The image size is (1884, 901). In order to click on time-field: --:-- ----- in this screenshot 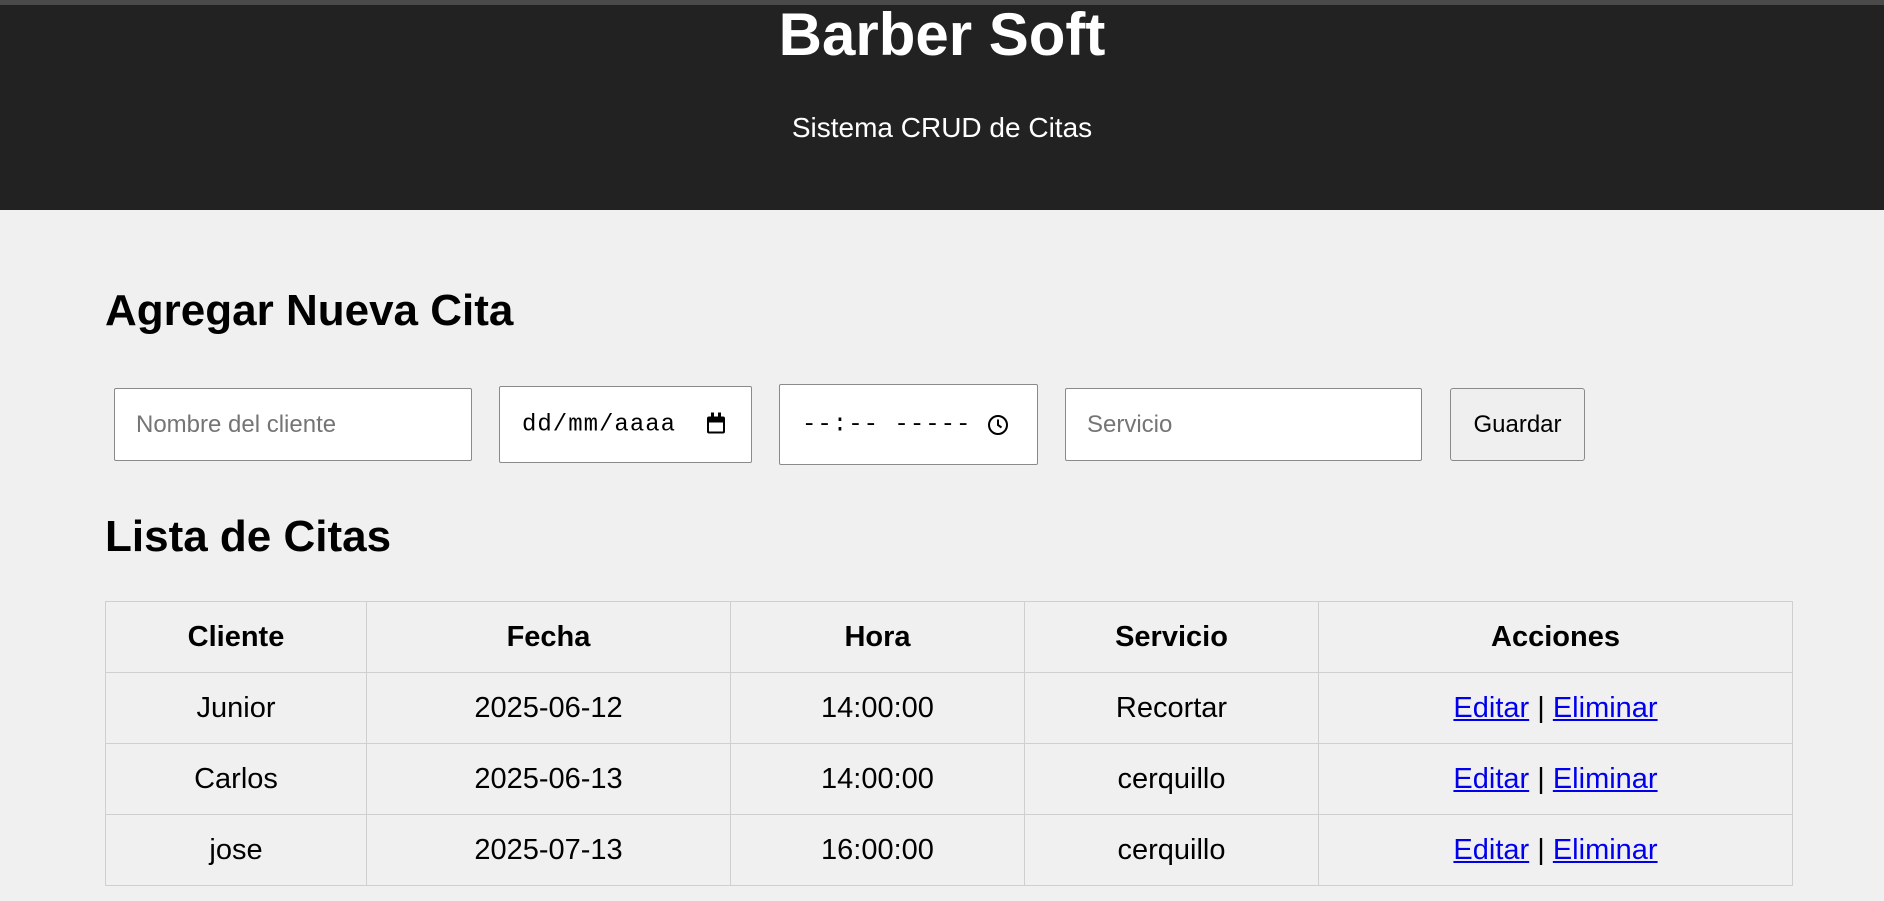, I will do `click(908, 424)`.